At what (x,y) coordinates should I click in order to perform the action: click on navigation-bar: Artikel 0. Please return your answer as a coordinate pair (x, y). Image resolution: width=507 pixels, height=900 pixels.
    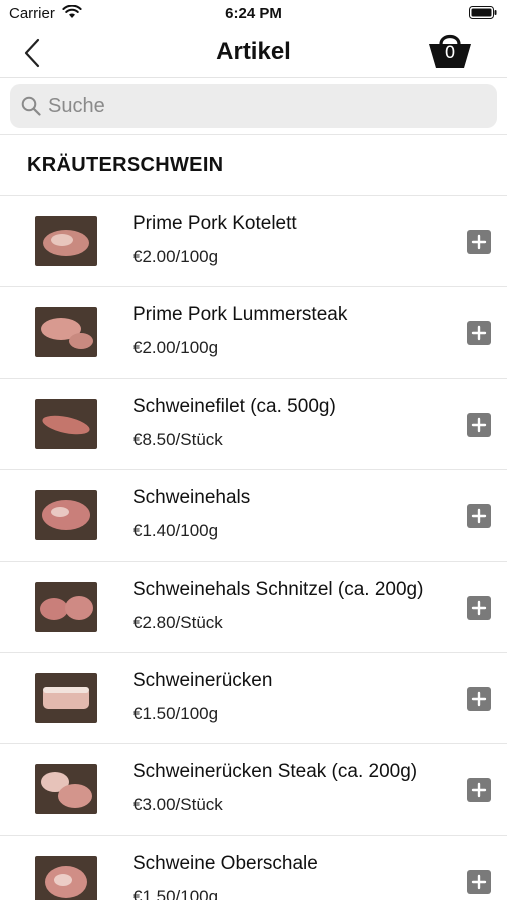
    Looking at the image, I should click on (253, 54).